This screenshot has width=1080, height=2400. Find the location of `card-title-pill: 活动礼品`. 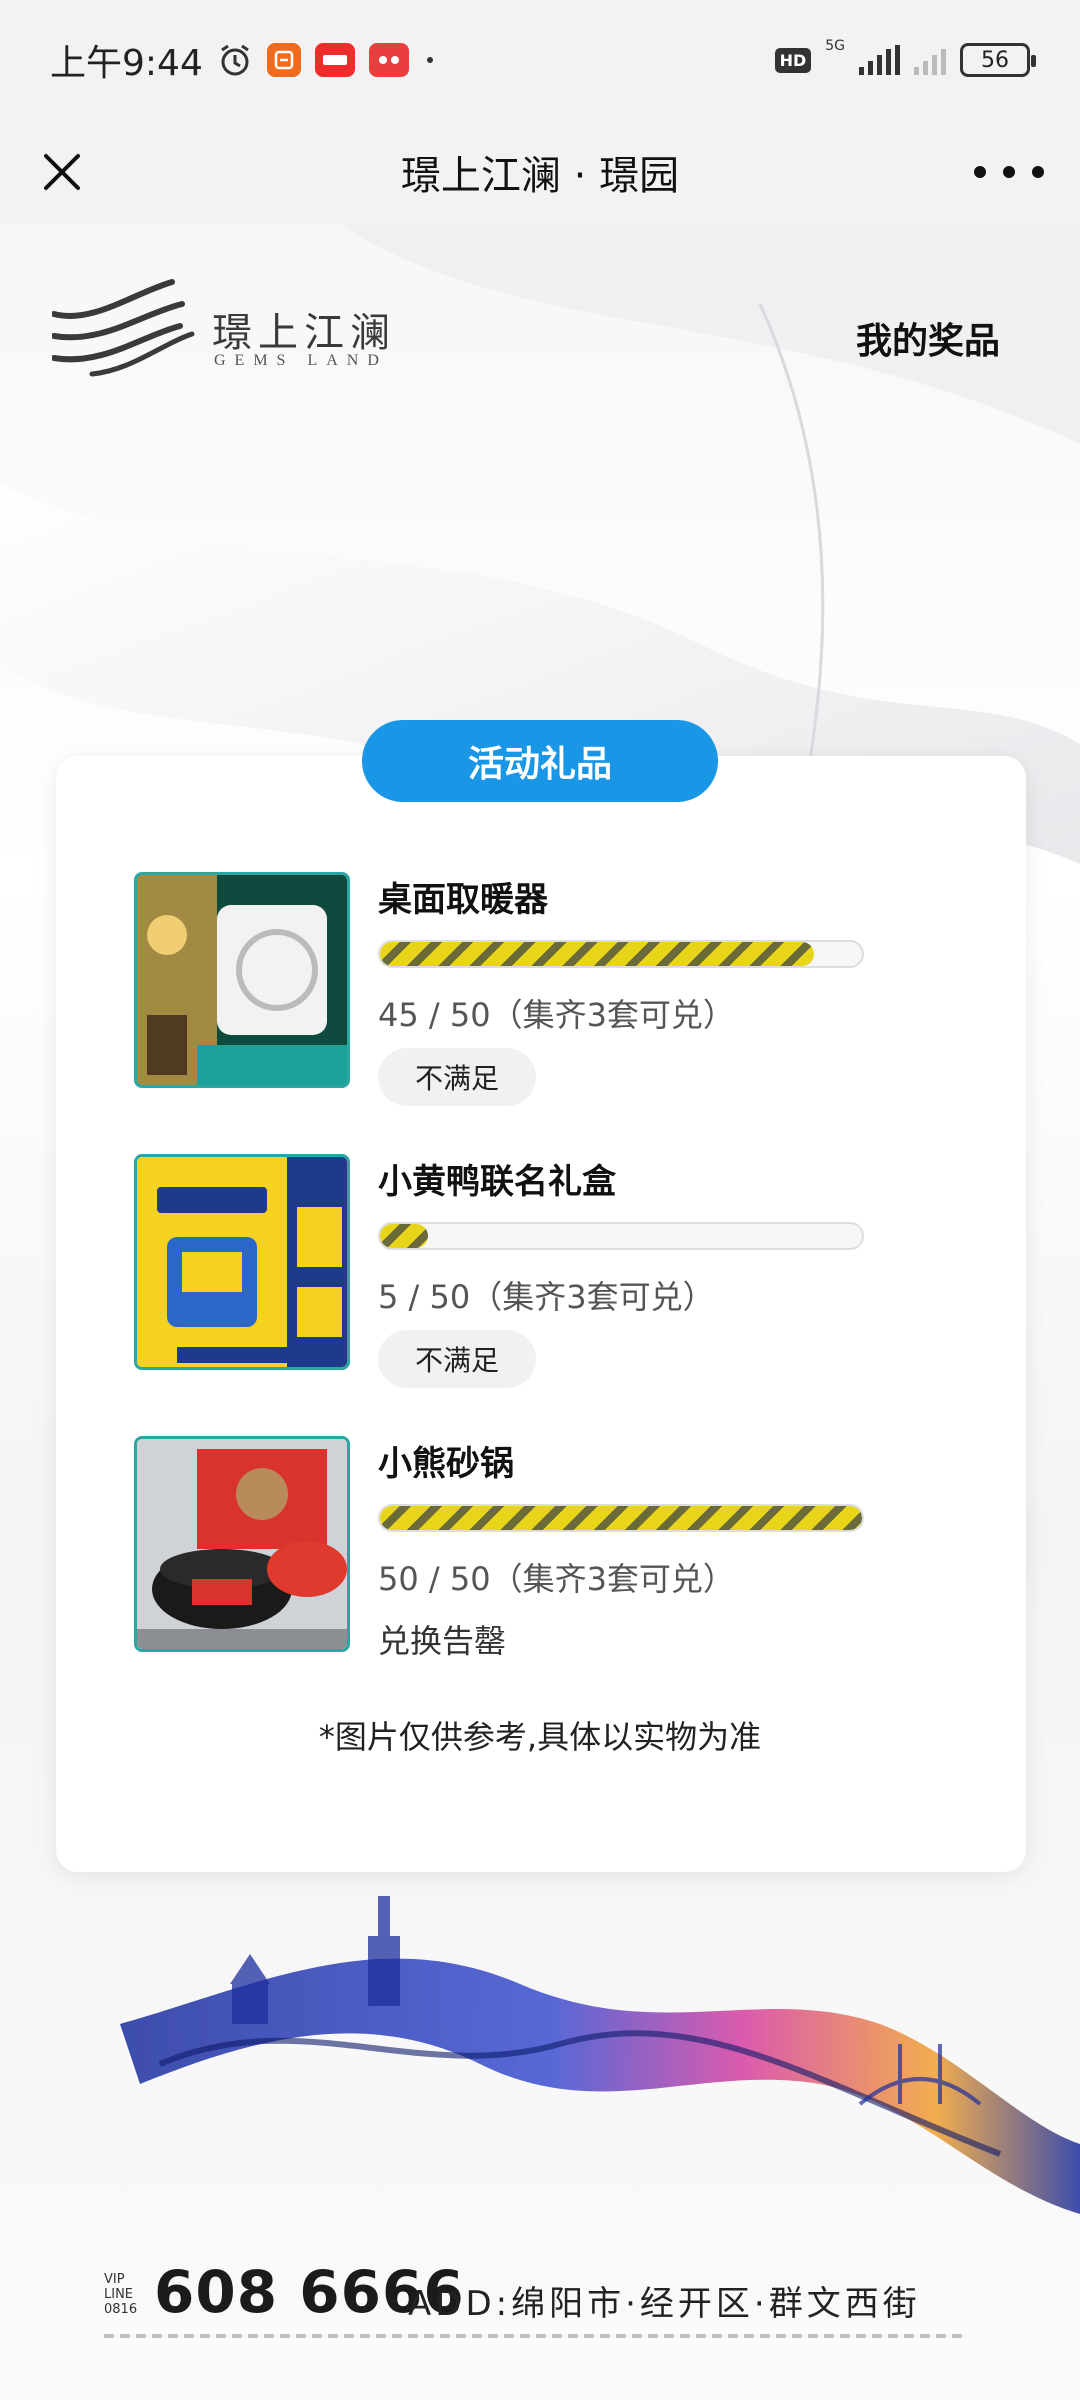

card-title-pill: 活动礼品 is located at coordinates (540, 761).